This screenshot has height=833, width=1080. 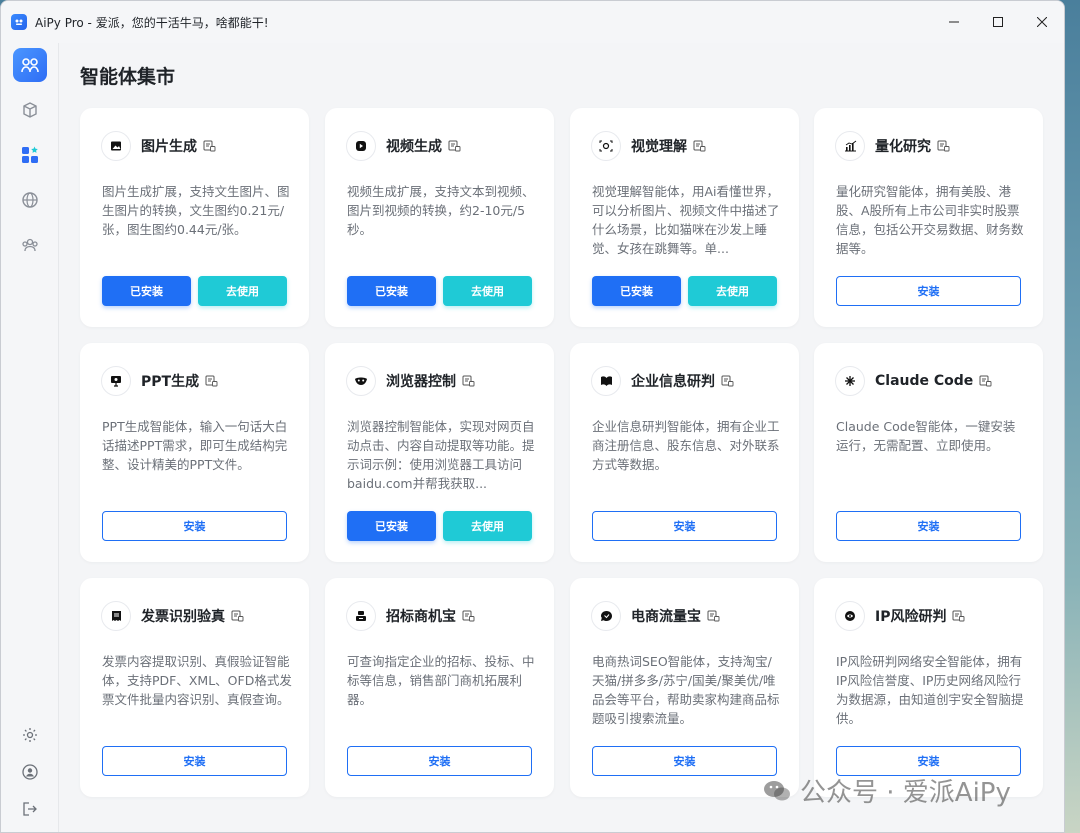 What do you see at coordinates (30, 772) in the screenshot?
I see `sidebar-item-profile` at bounding box center [30, 772].